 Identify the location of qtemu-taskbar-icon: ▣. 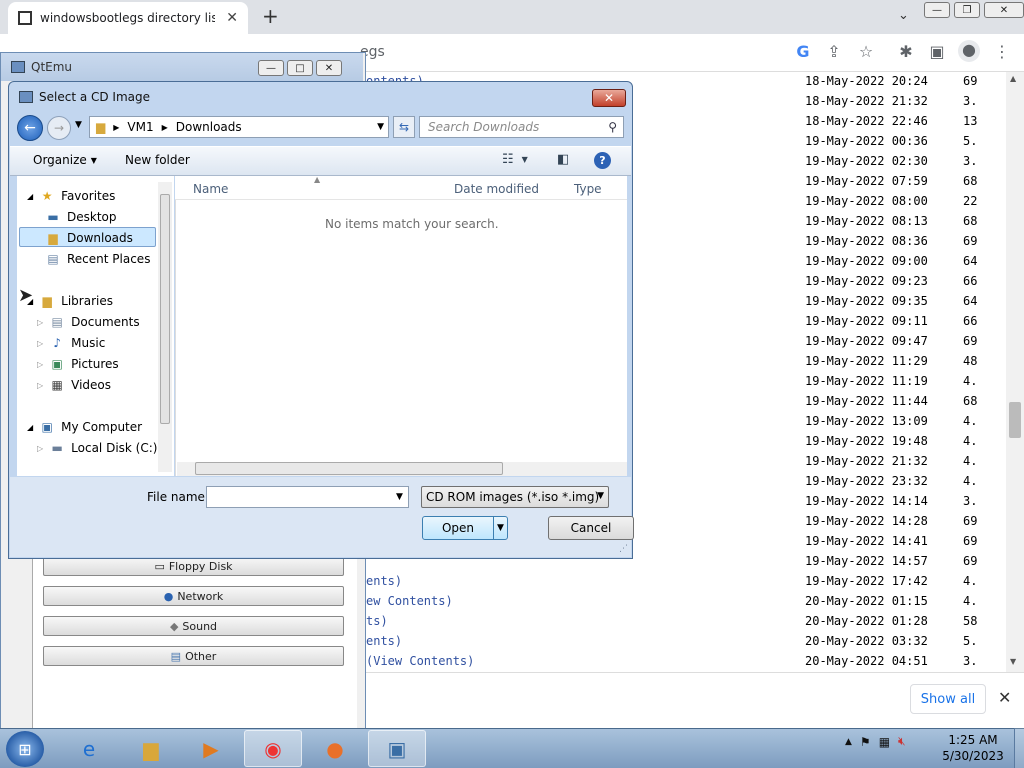
(397, 748).